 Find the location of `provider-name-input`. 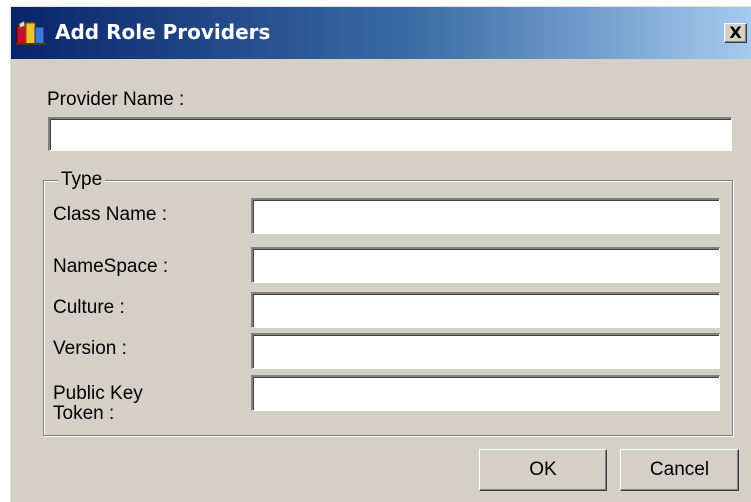

provider-name-input is located at coordinates (390, 134).